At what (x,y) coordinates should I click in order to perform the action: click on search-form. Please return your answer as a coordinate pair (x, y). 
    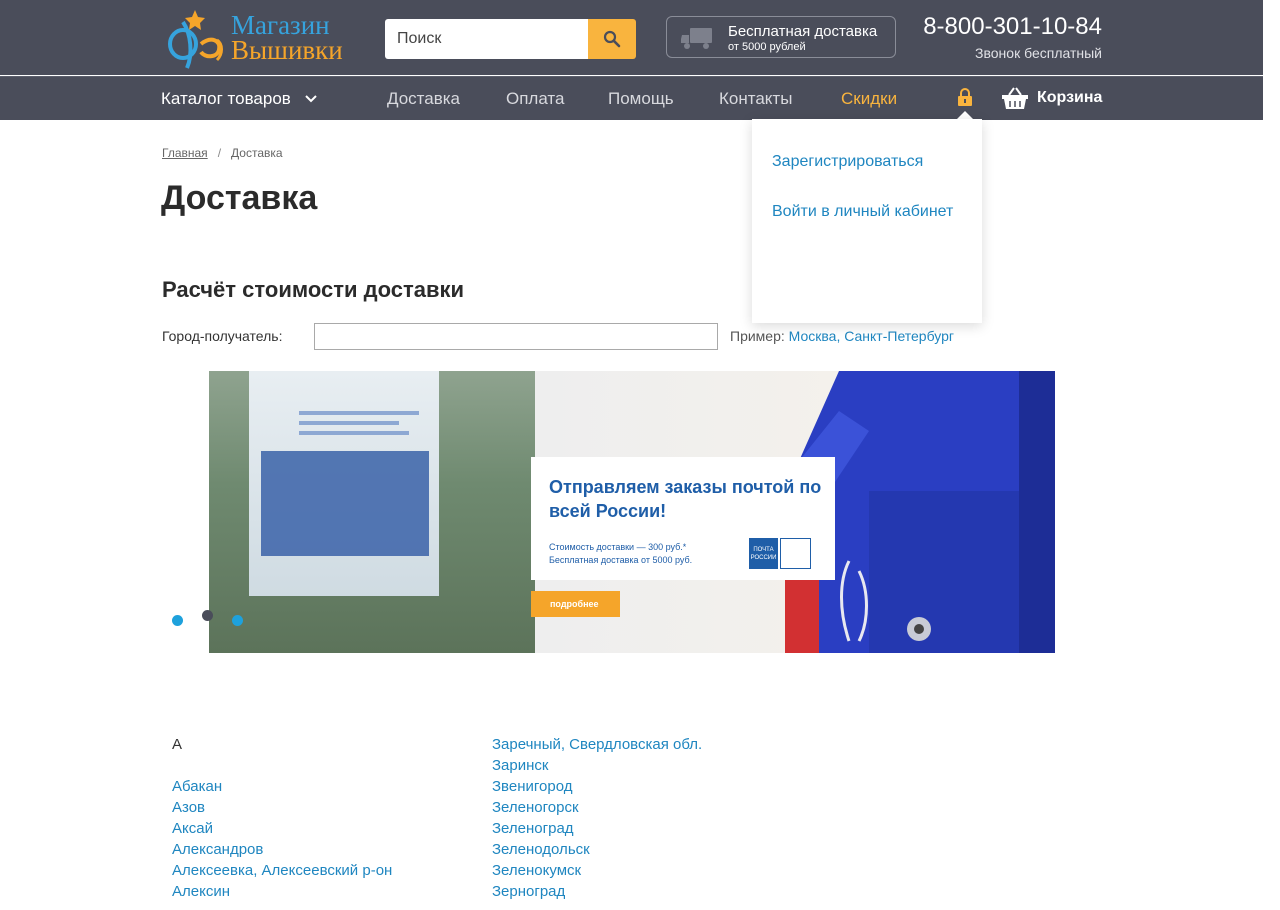
    Looking at the image, I should click on (510, 39).